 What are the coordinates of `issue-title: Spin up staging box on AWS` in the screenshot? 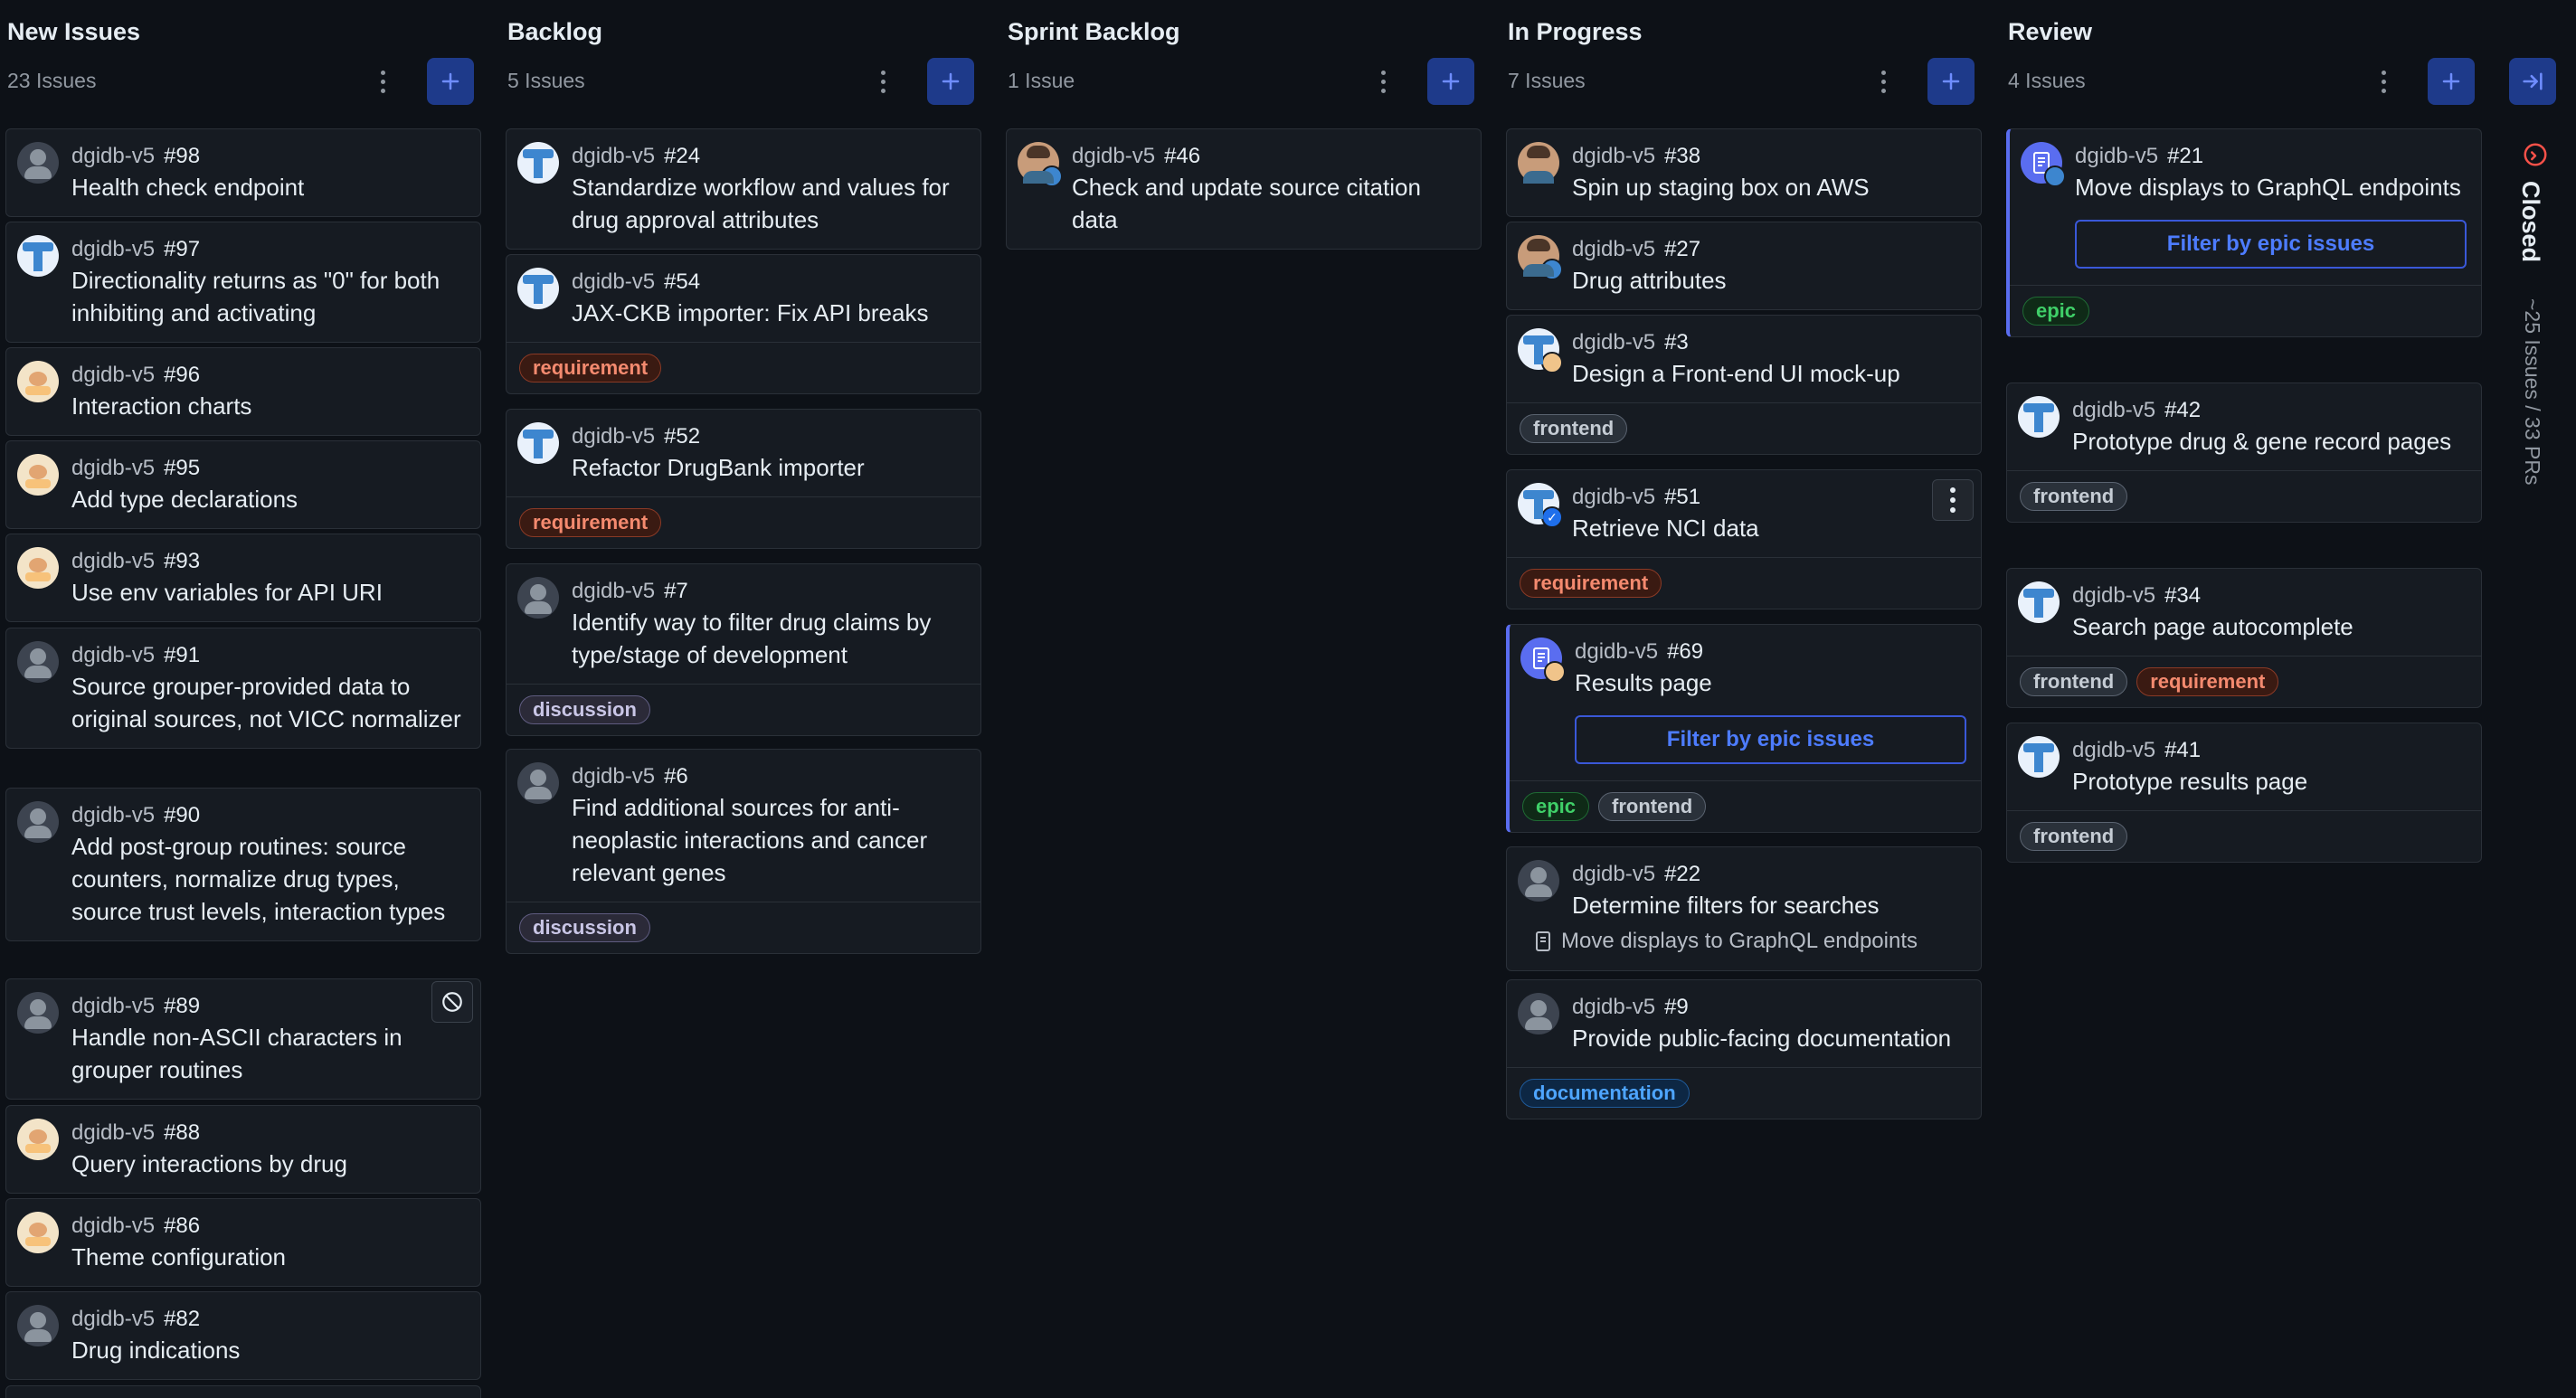 It's located at (1769, 193).